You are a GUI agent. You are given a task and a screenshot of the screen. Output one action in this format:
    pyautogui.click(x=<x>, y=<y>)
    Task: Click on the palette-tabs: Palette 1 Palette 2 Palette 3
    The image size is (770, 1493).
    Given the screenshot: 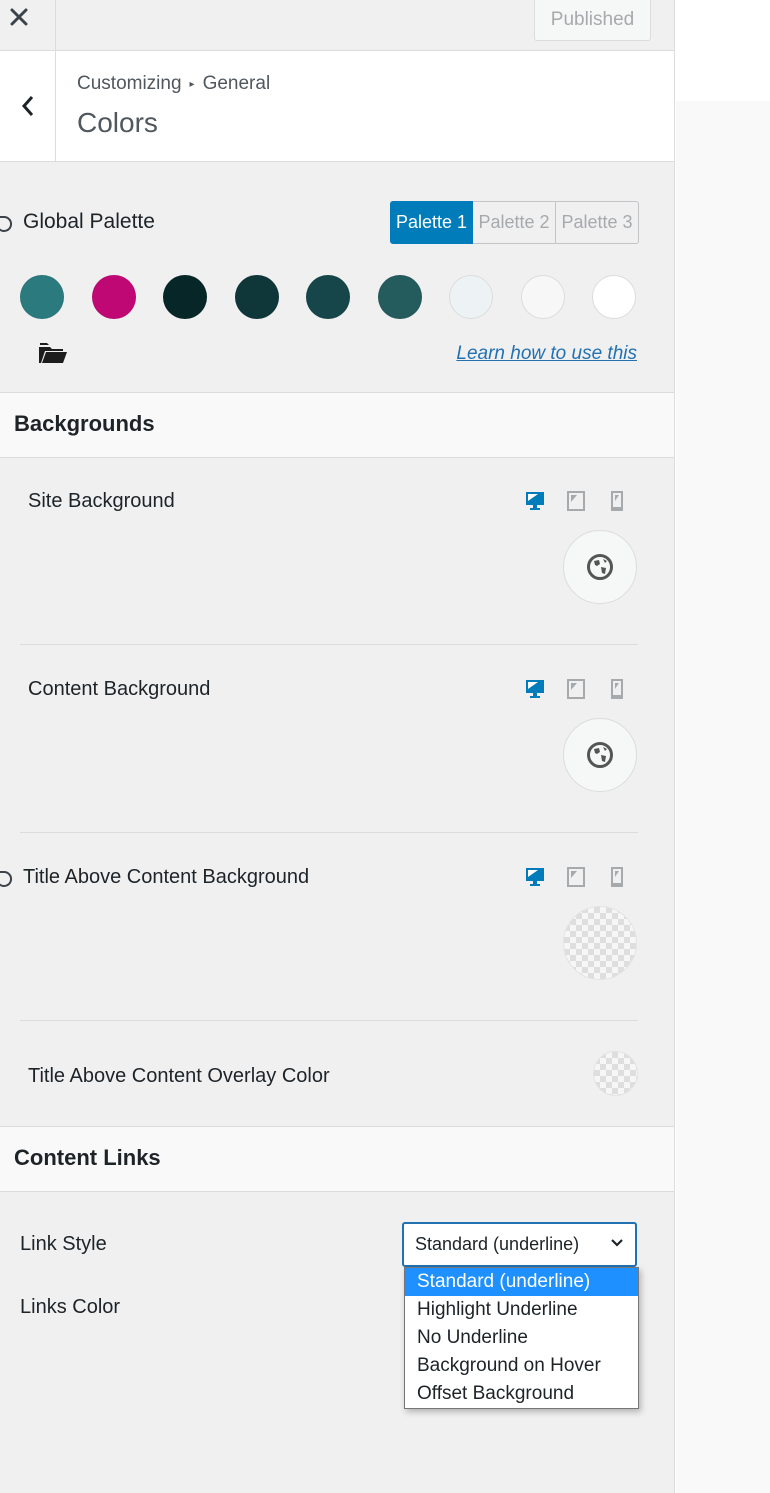 What is the action you would take?
    pyautogui.click(x=514, y=222)
    